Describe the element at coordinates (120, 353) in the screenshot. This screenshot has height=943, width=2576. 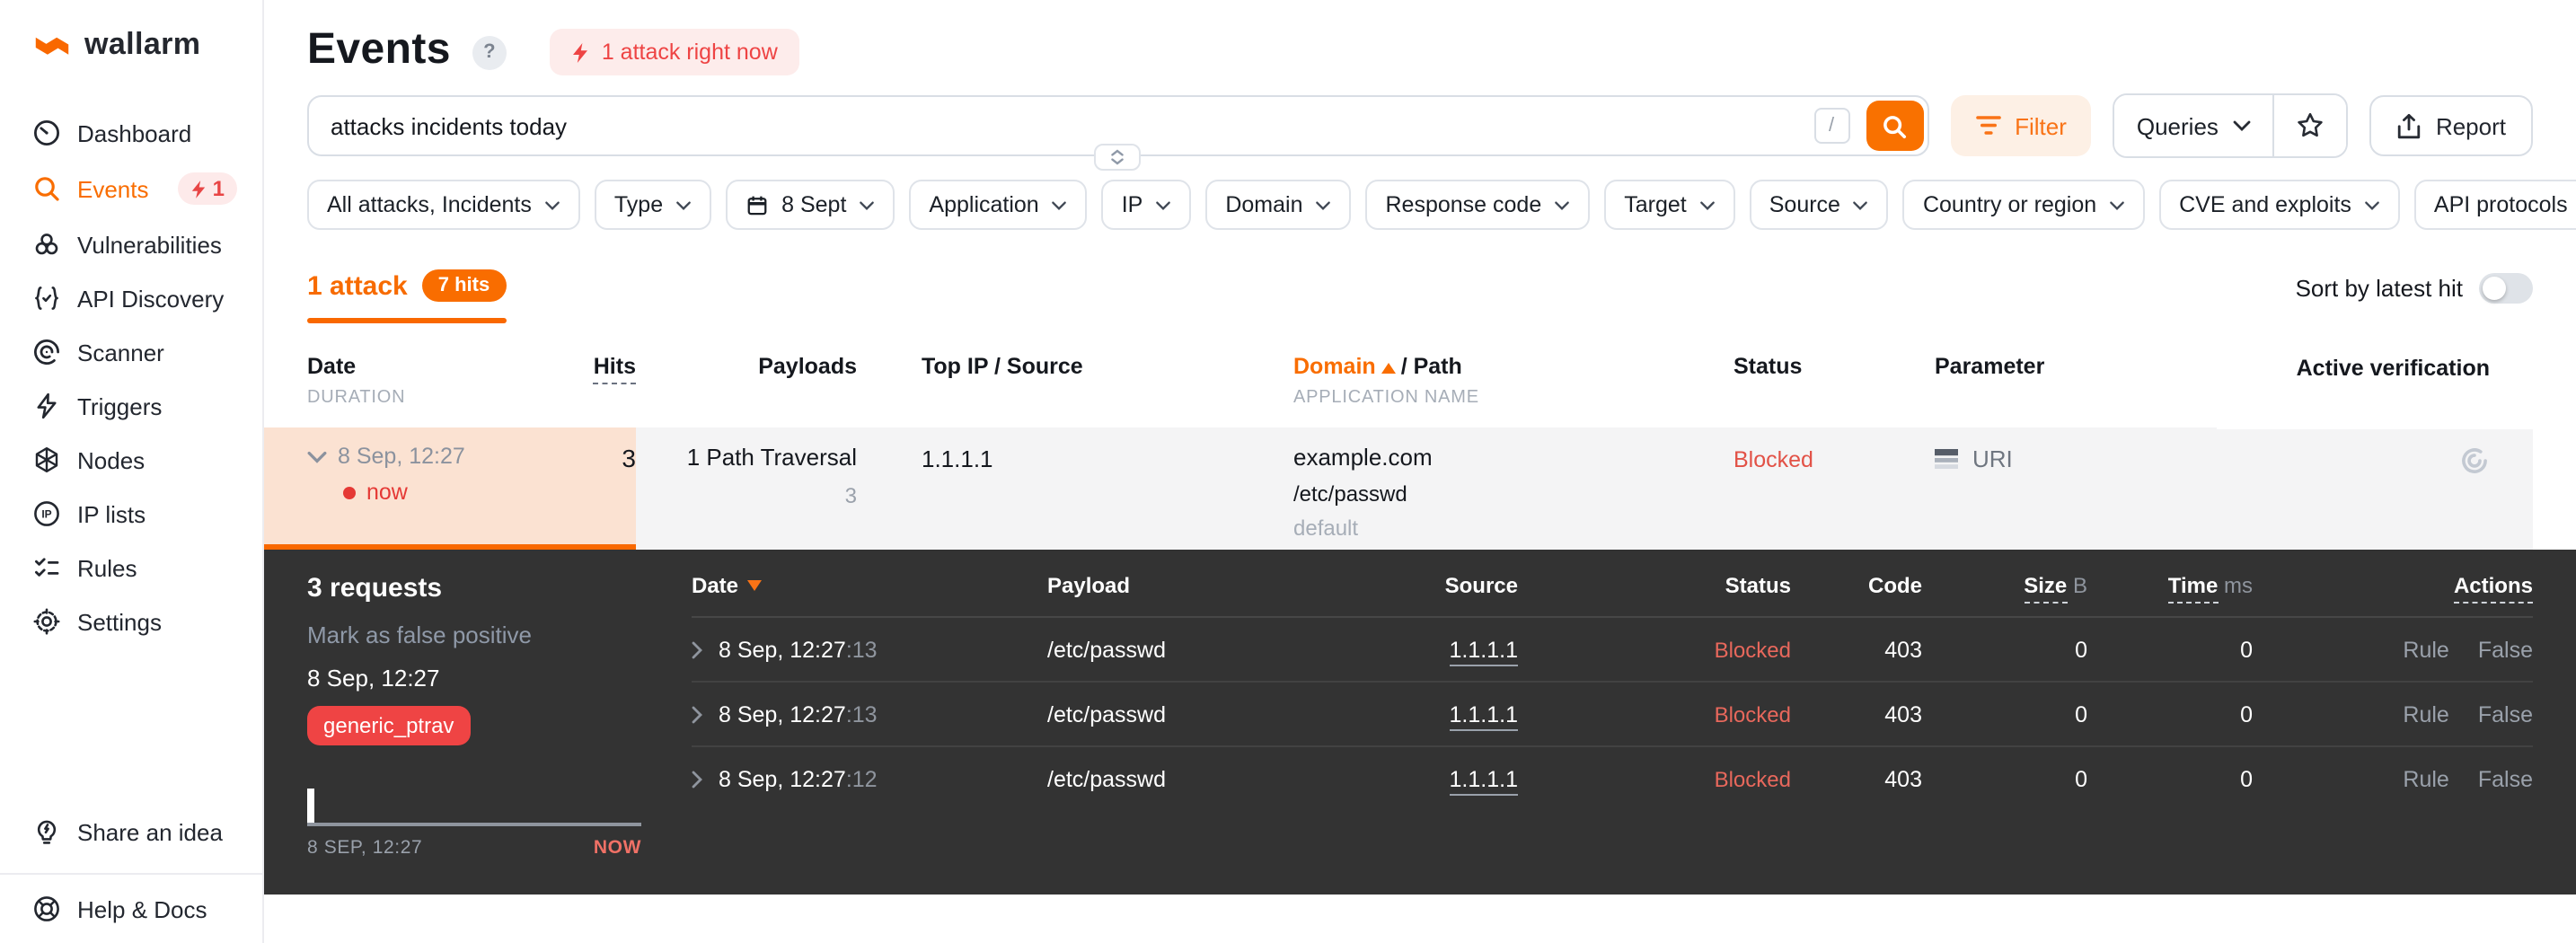
I see `sidebar-item-label: Scanner` at that location.